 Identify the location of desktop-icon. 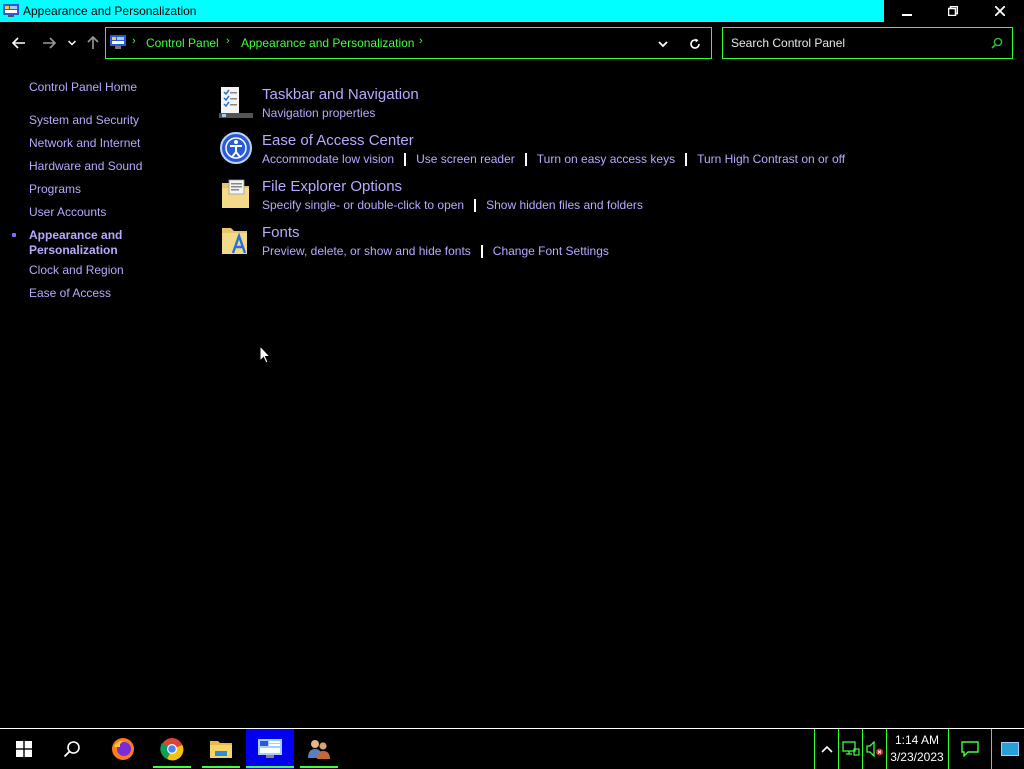
(1010, 749).